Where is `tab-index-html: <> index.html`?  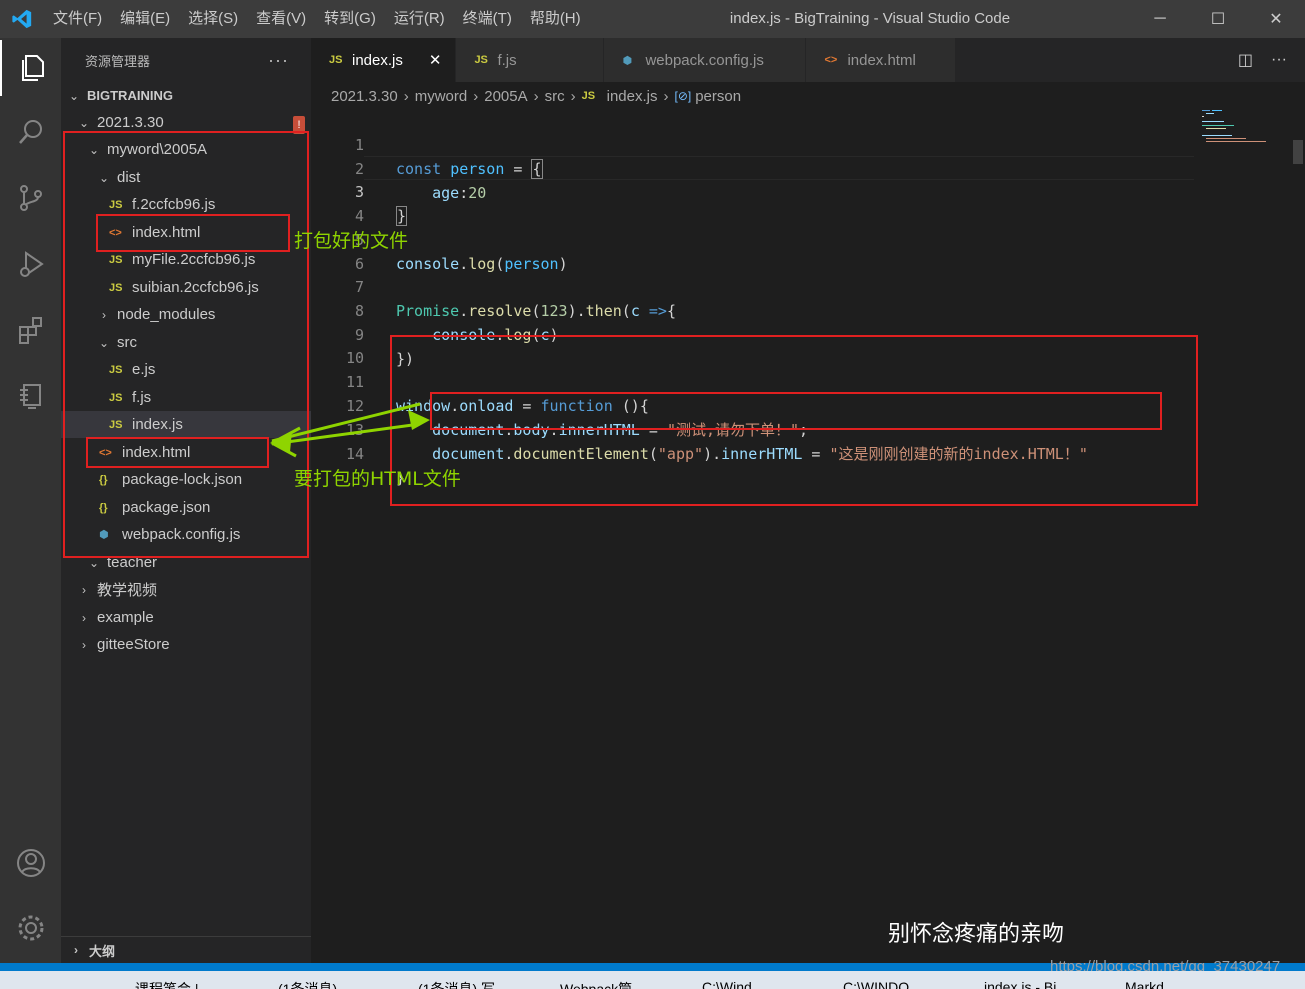 tab-index-html: <> index.html is located at coordinates (881, 60).